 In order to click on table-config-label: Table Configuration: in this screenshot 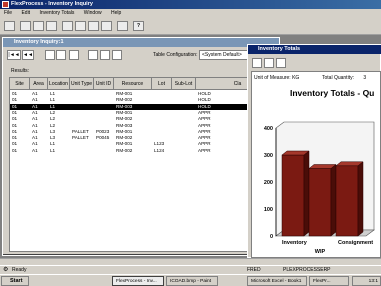, I will do `click(175, 55)`.